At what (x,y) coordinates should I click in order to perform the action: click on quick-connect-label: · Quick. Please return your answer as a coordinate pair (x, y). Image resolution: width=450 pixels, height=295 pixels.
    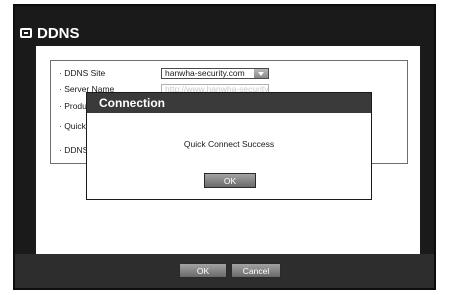
    Looking at the image, I should click on (72, 126).